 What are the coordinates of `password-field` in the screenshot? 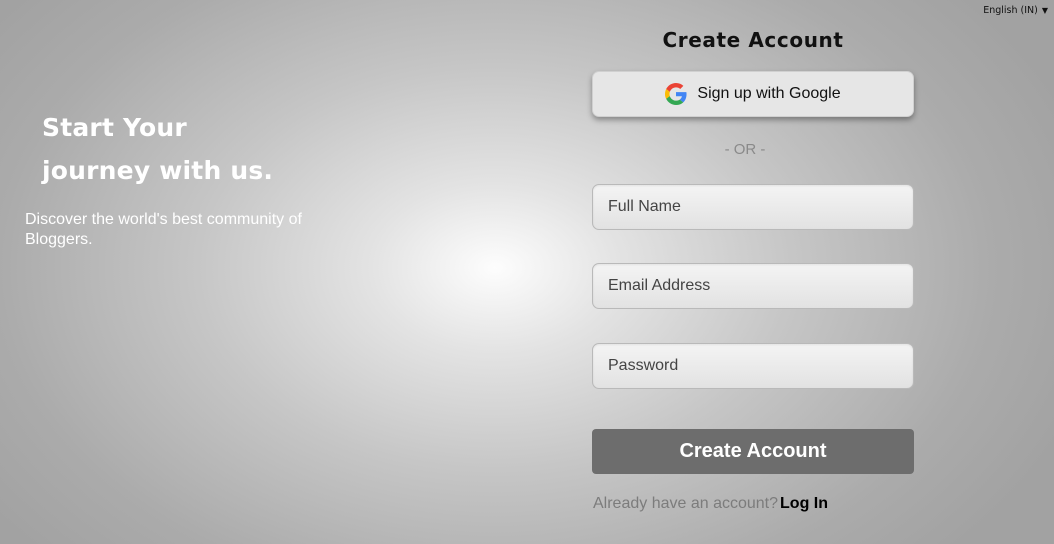 It's located at (753, 366).